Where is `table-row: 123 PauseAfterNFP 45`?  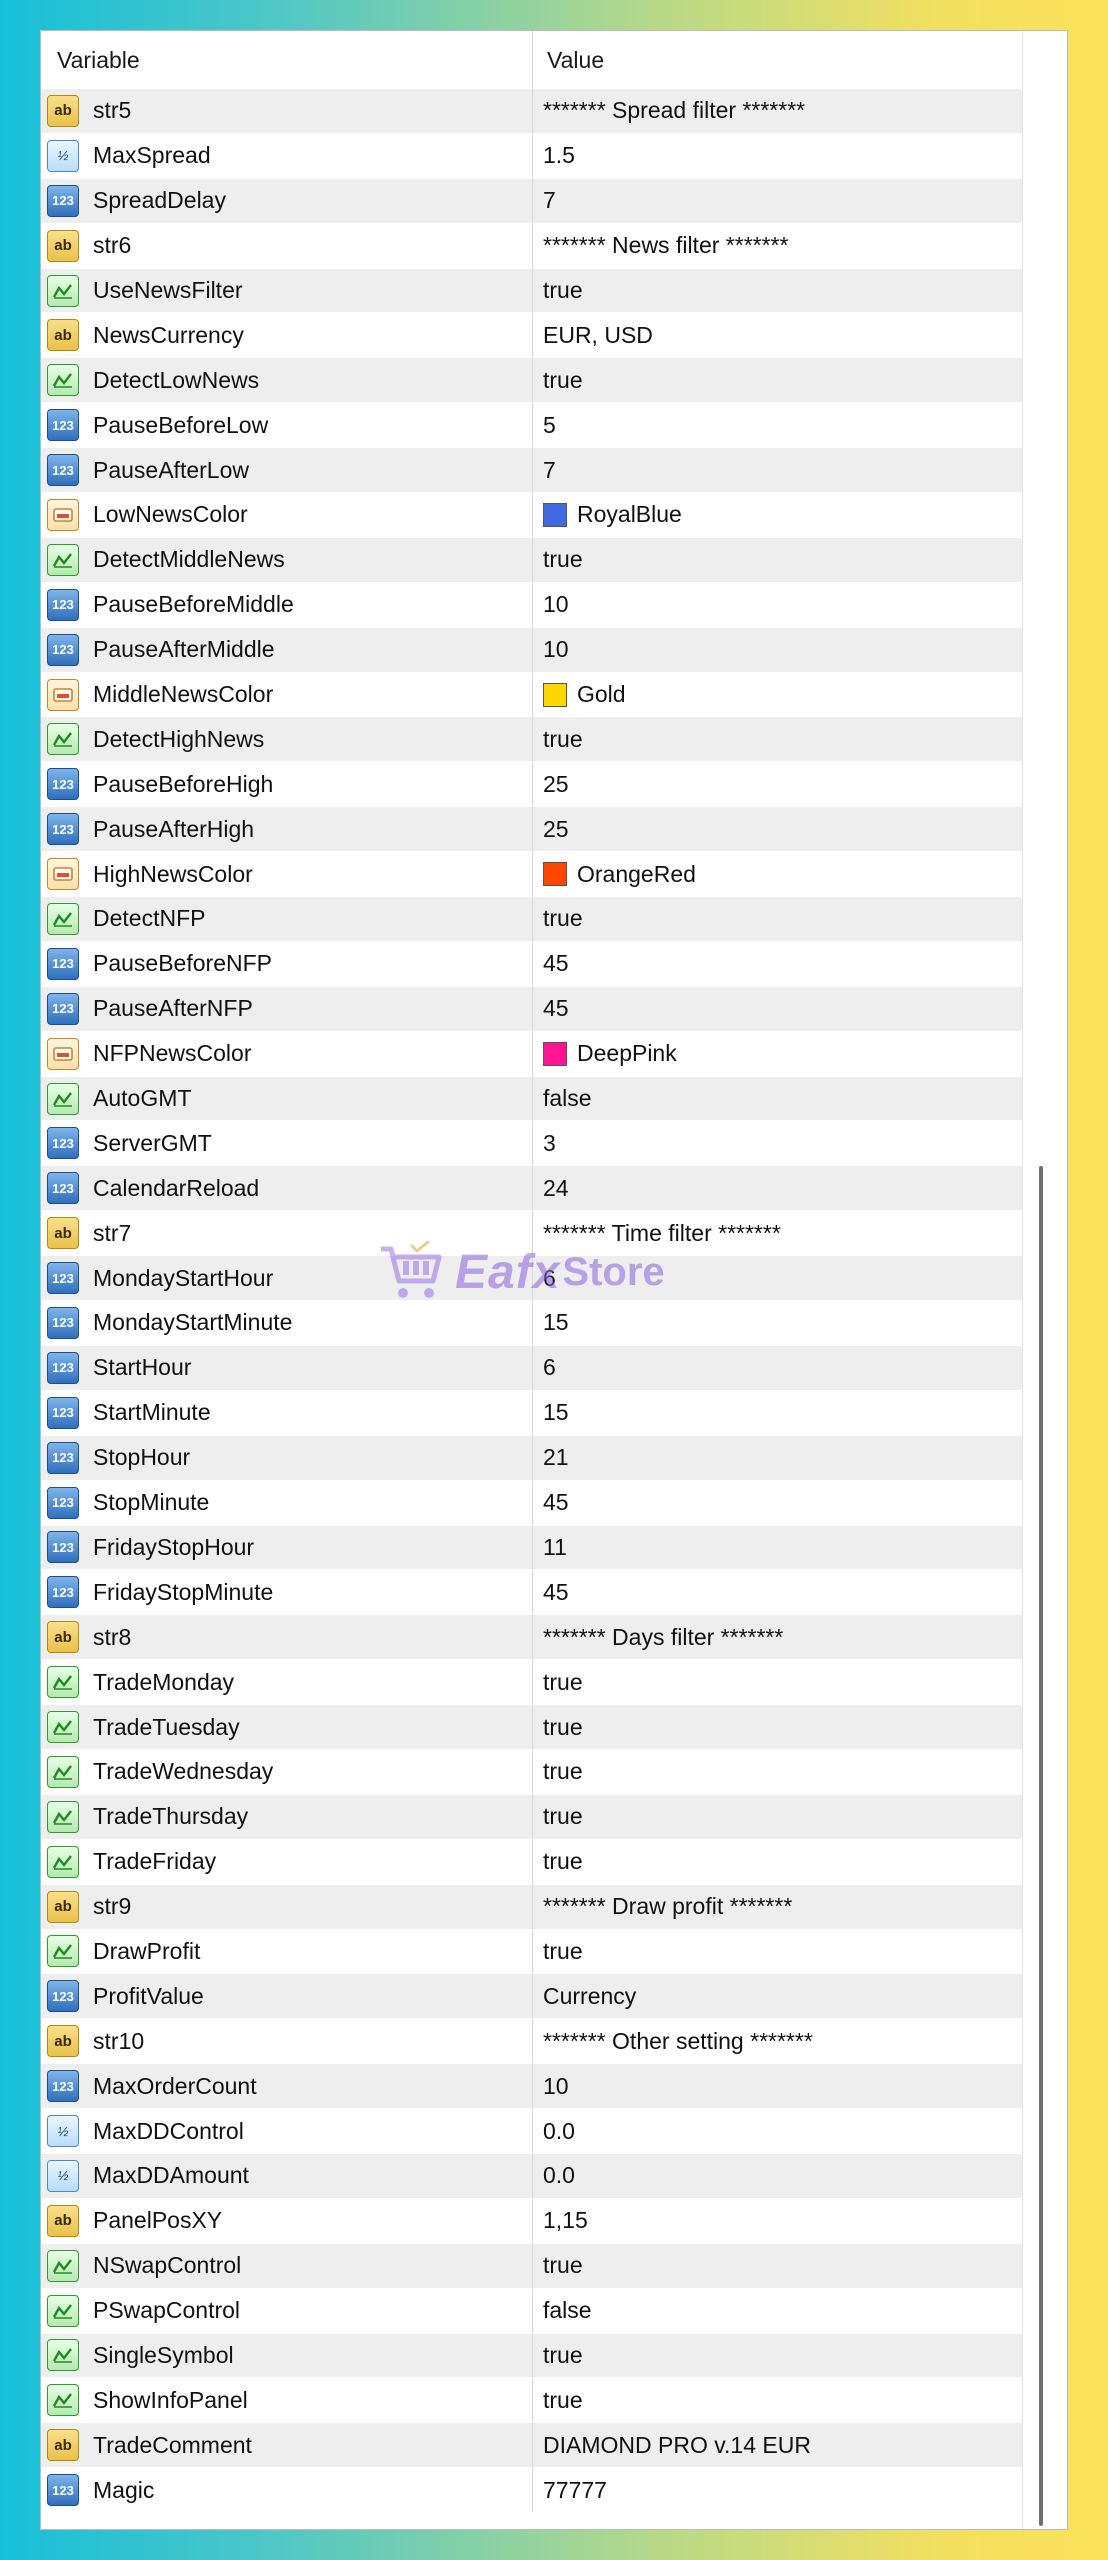
table-row: 123 PauseAfterNFP 45 is located at coordinates (533, 1009).